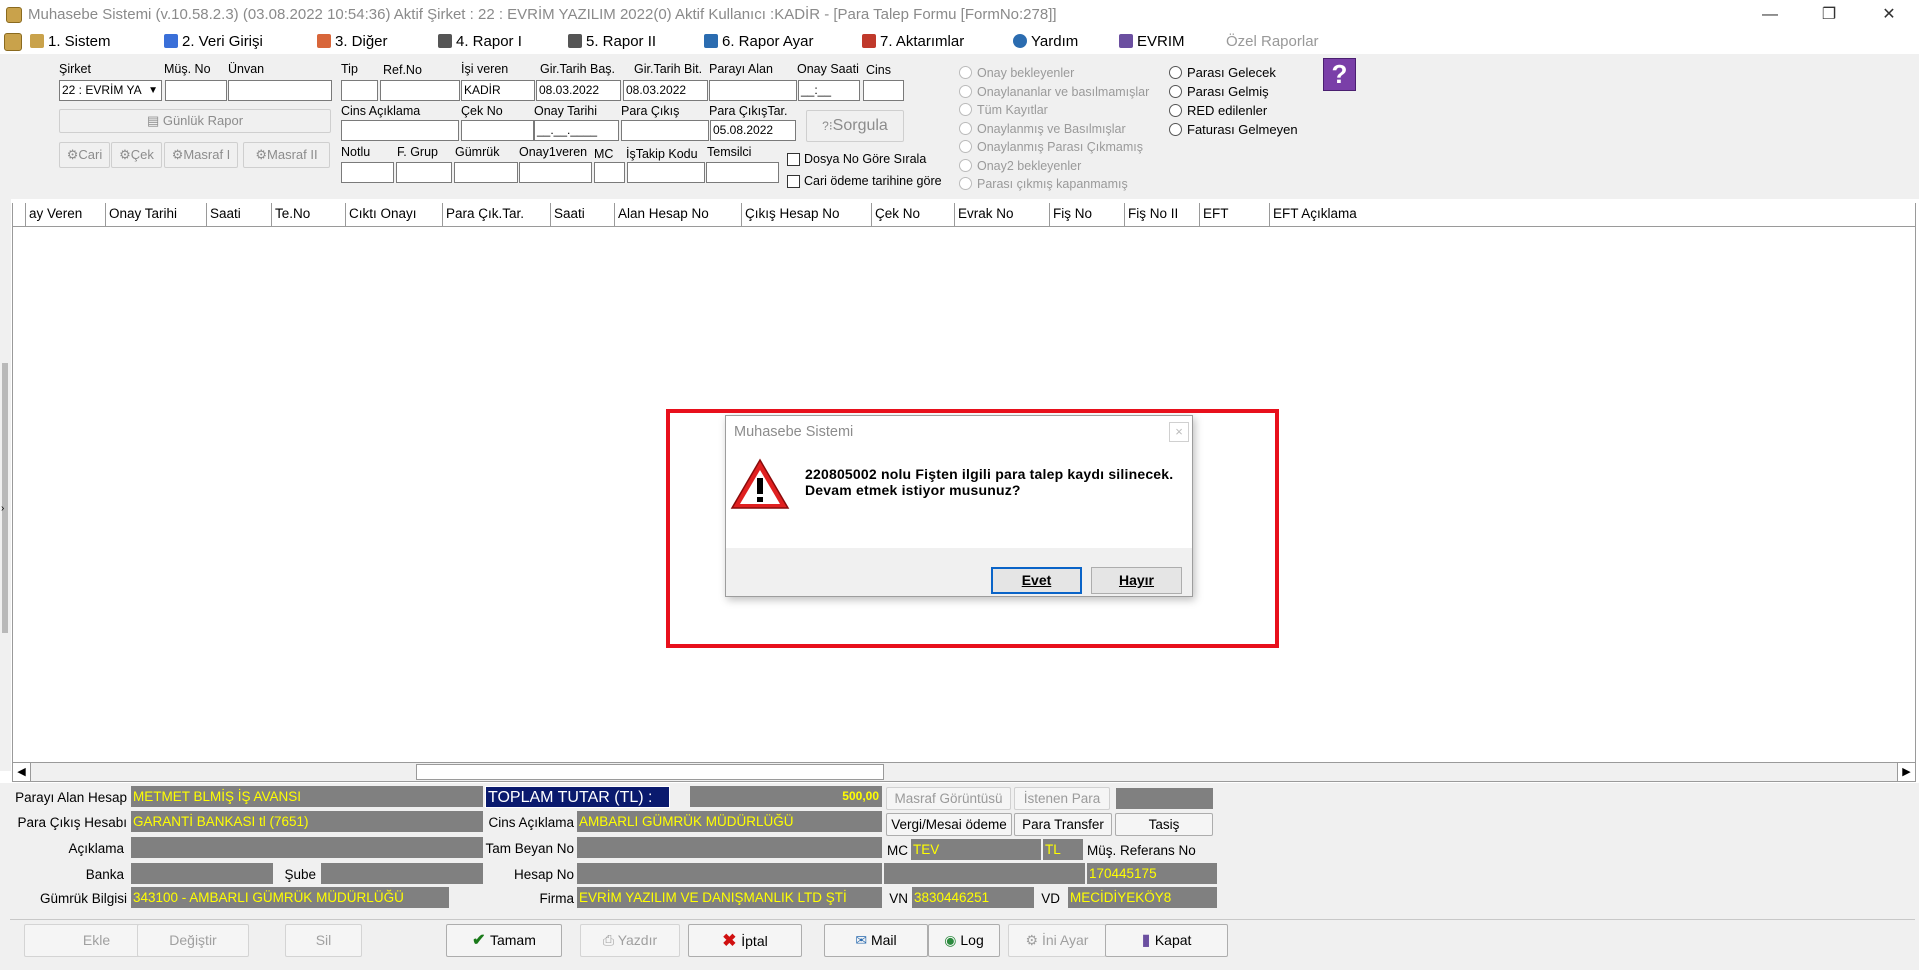  I want to click on menu-rapor-2: 5. Rapor II, so click(612, 42).